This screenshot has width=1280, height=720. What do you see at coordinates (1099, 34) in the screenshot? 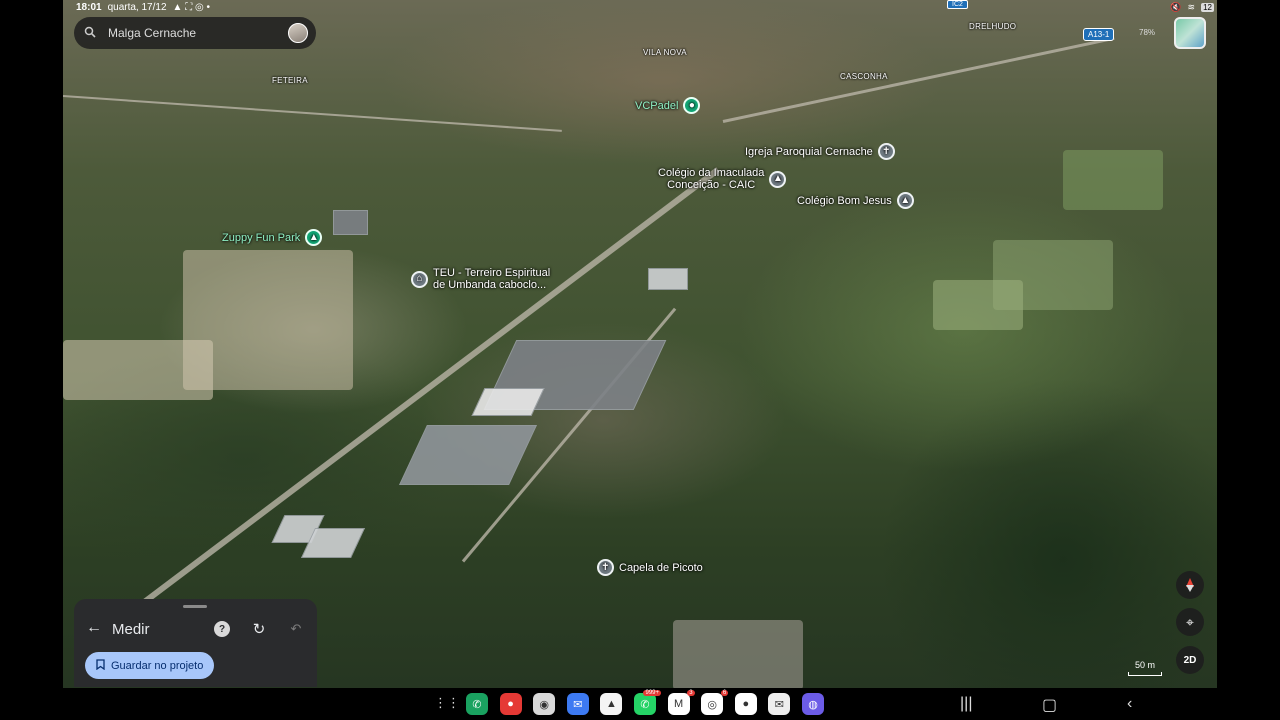
I see `road-shield: A13-1` at bounding box center [1099, 34].